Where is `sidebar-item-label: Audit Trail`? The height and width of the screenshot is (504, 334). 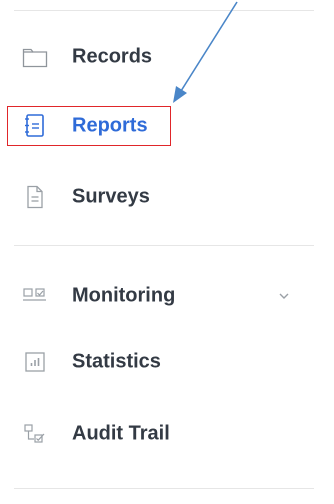 sidebar-item-label: Audit Trail is located at coordinates (121, 433).